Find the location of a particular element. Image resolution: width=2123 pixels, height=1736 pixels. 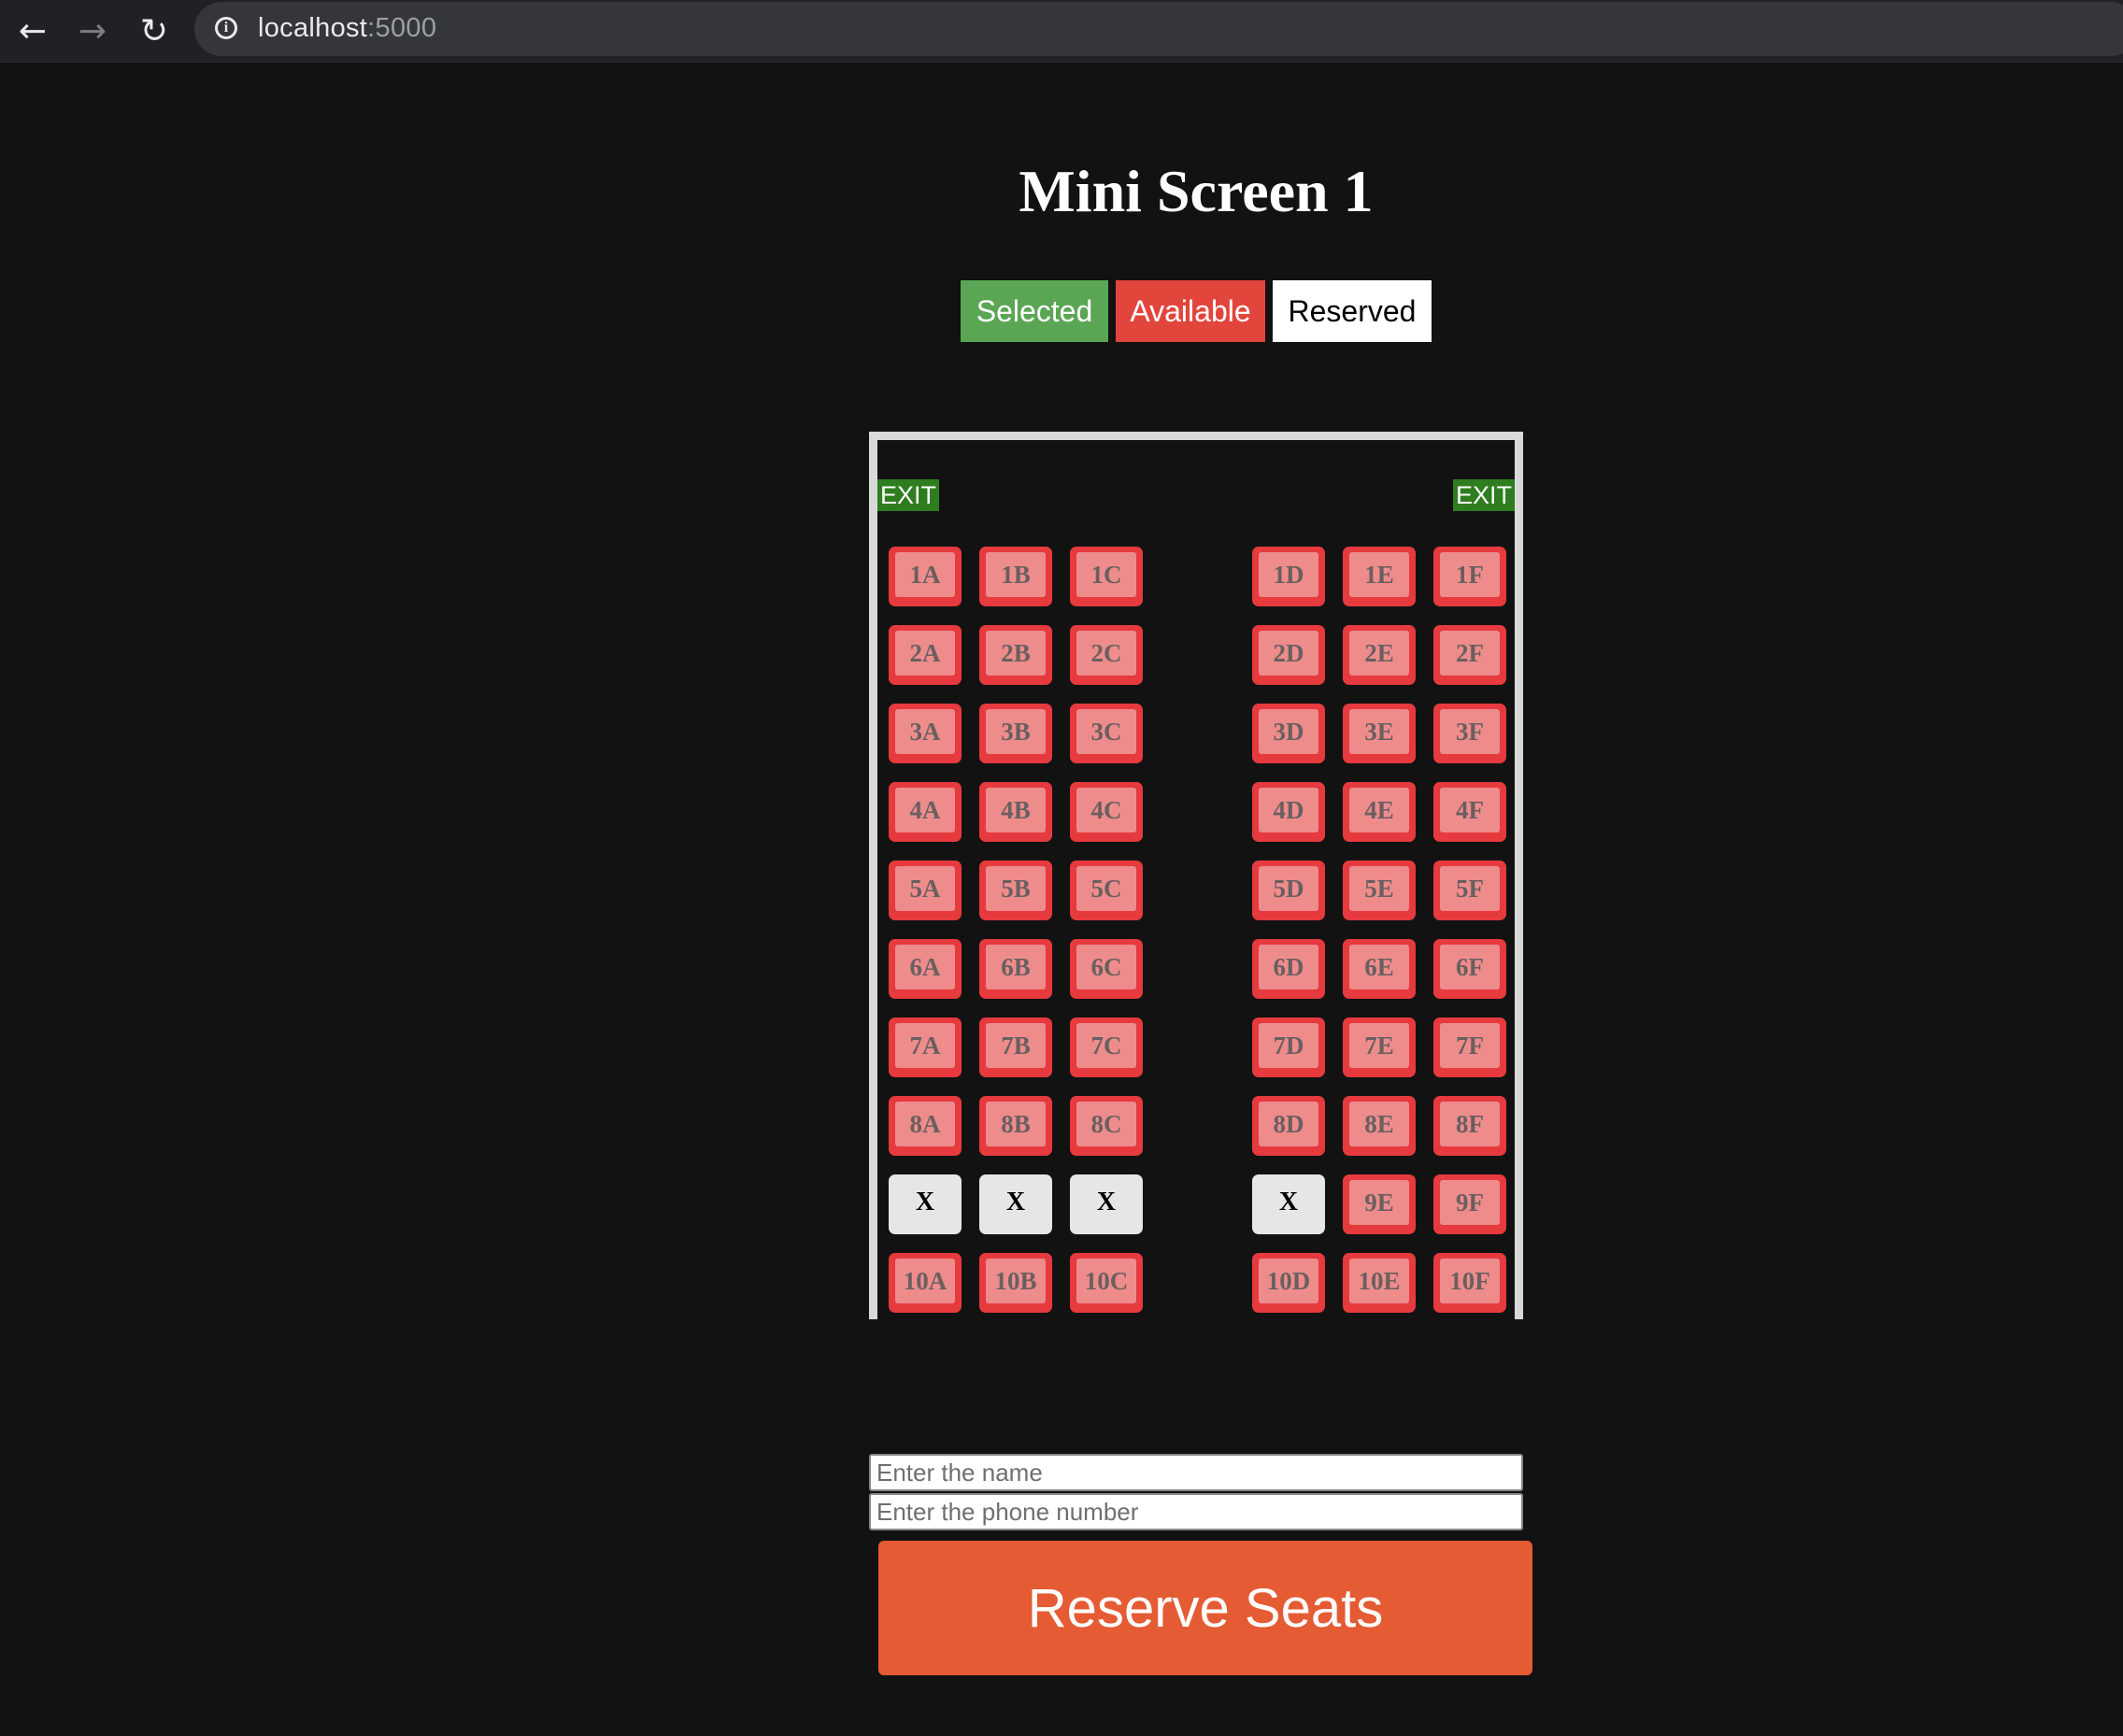

seat-available: 6A is located at coordinates (926, 969).